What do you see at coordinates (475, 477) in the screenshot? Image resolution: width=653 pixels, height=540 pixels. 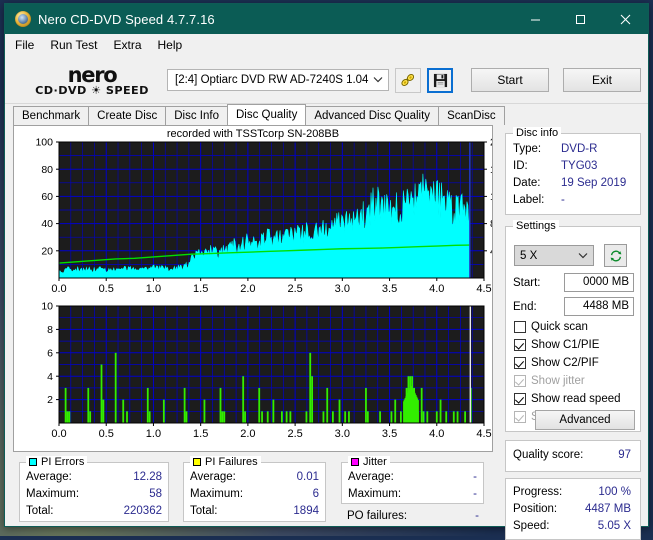 I see `jitter-average-value: -` at bounding box center [475, 477].